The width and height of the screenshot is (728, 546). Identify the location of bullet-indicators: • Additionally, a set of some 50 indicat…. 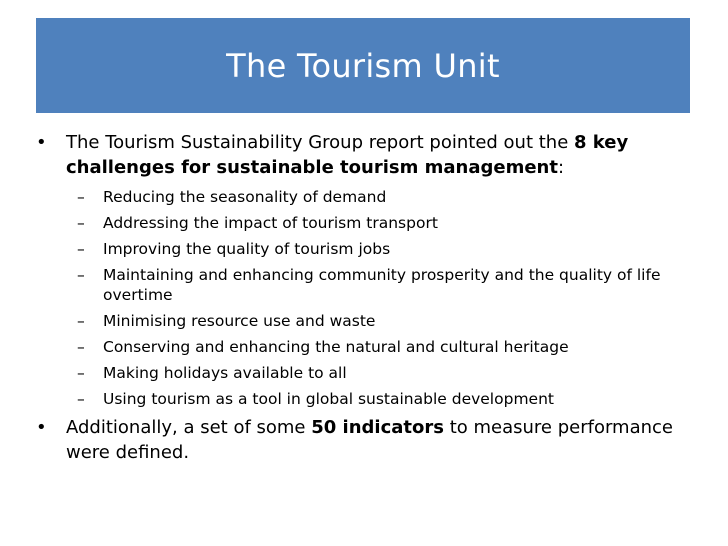
(370, 440).